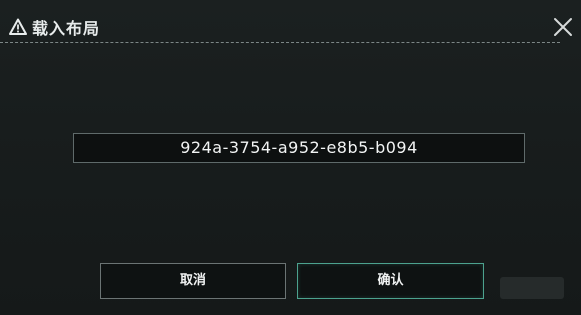  Describe the element at coordinates (66, 28) in the screenshot. I see `dialog-title: 载入布局` at that location.